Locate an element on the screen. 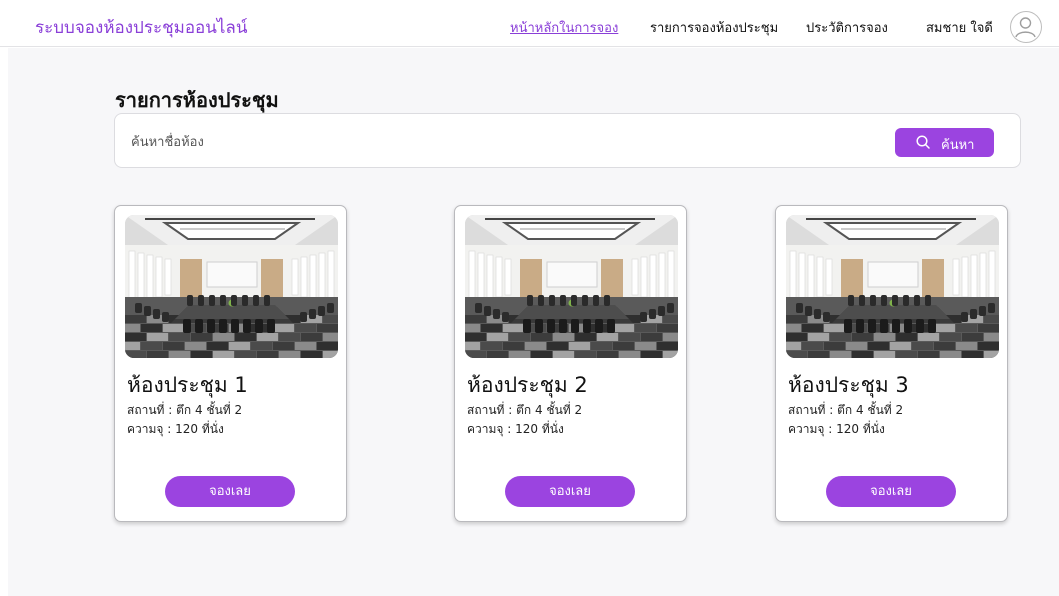  user-avatar-icon is located at coordinates (1026, 27).